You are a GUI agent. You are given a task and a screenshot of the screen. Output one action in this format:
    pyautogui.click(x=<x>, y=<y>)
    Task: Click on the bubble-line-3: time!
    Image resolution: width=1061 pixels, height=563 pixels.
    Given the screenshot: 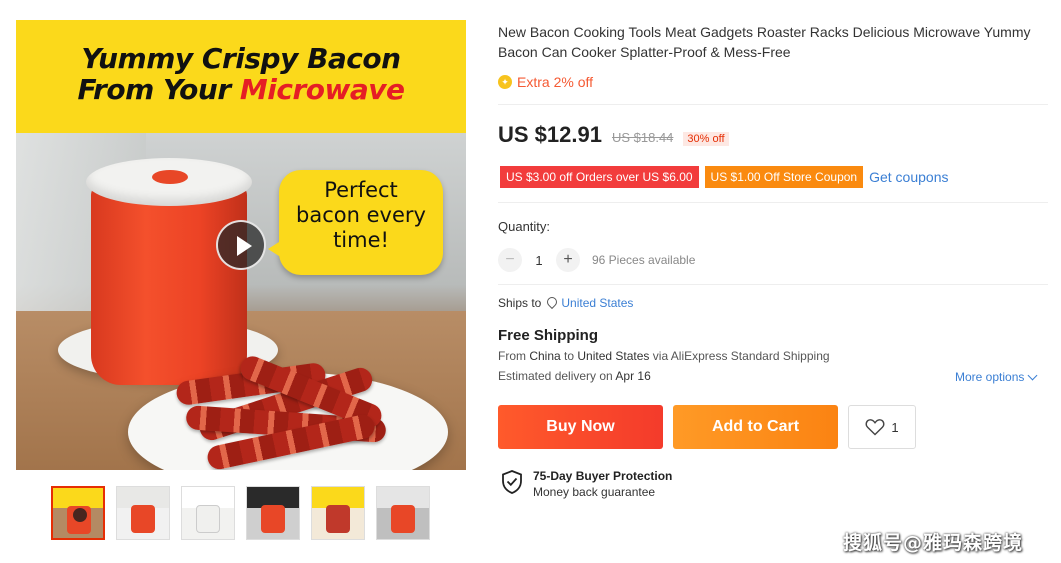 What is the action you would take?
    pyautogui.click(x=361, y=240)
    